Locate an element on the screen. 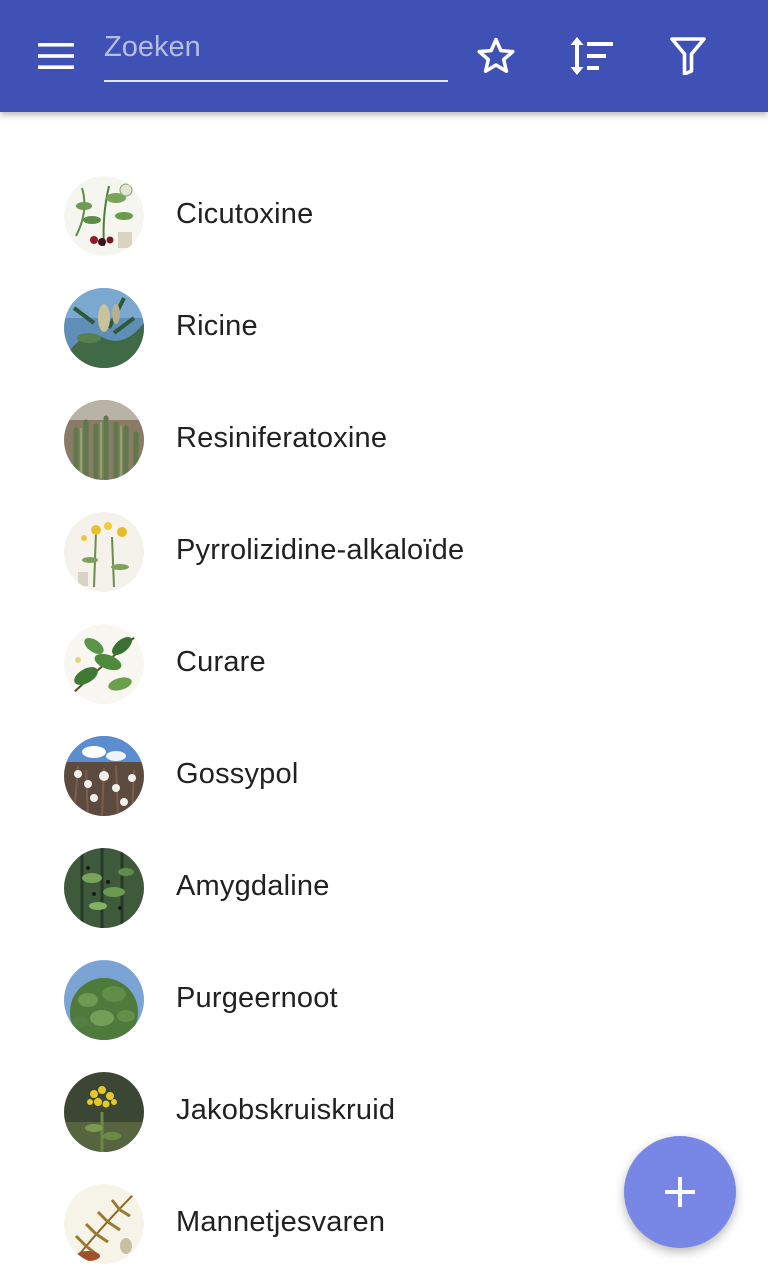 Image resolution: width=768 pixels, height=1280 pixels. sort-icon is located at coordinates (591, 56).